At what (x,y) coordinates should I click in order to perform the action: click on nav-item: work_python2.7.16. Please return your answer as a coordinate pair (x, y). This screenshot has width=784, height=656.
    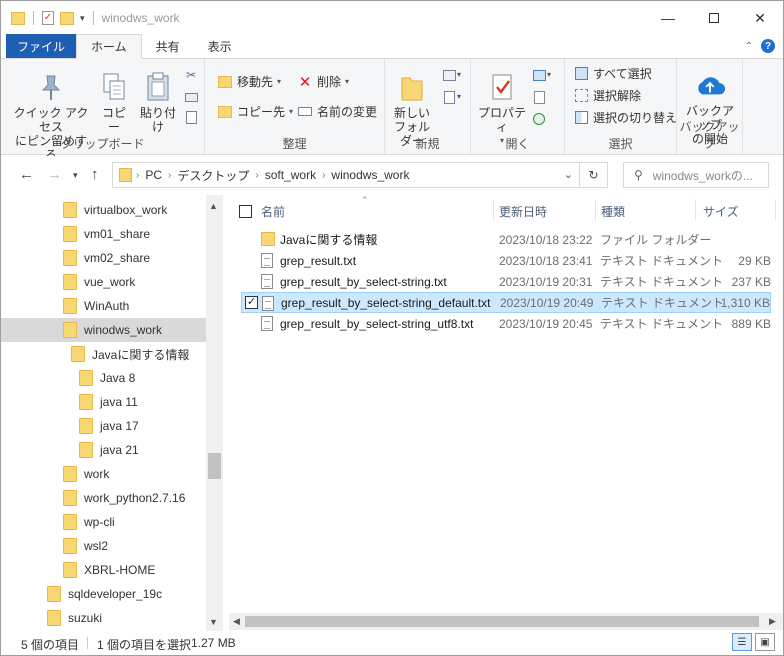
    Looking at the image, I should click on (103, 498).